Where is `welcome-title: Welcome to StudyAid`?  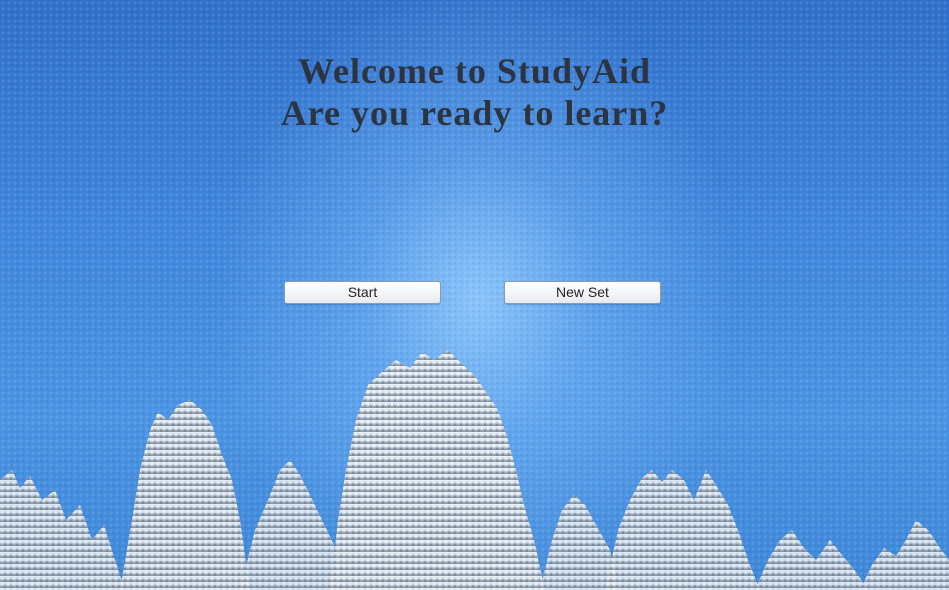
welcome-title: Welcome to StudyAid is located at coordinates (474, 71).